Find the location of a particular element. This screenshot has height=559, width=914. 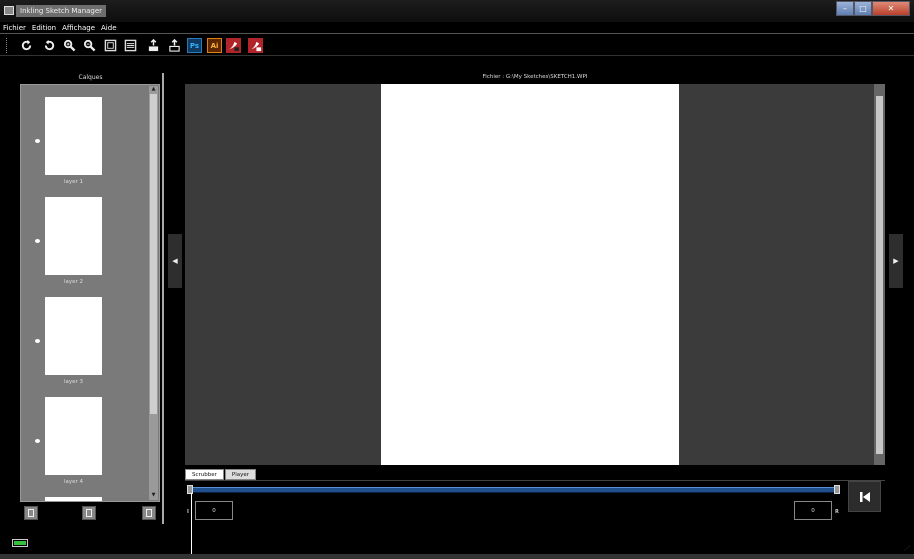

prev-page-button: ◀ is located at coordinates (175, 261).